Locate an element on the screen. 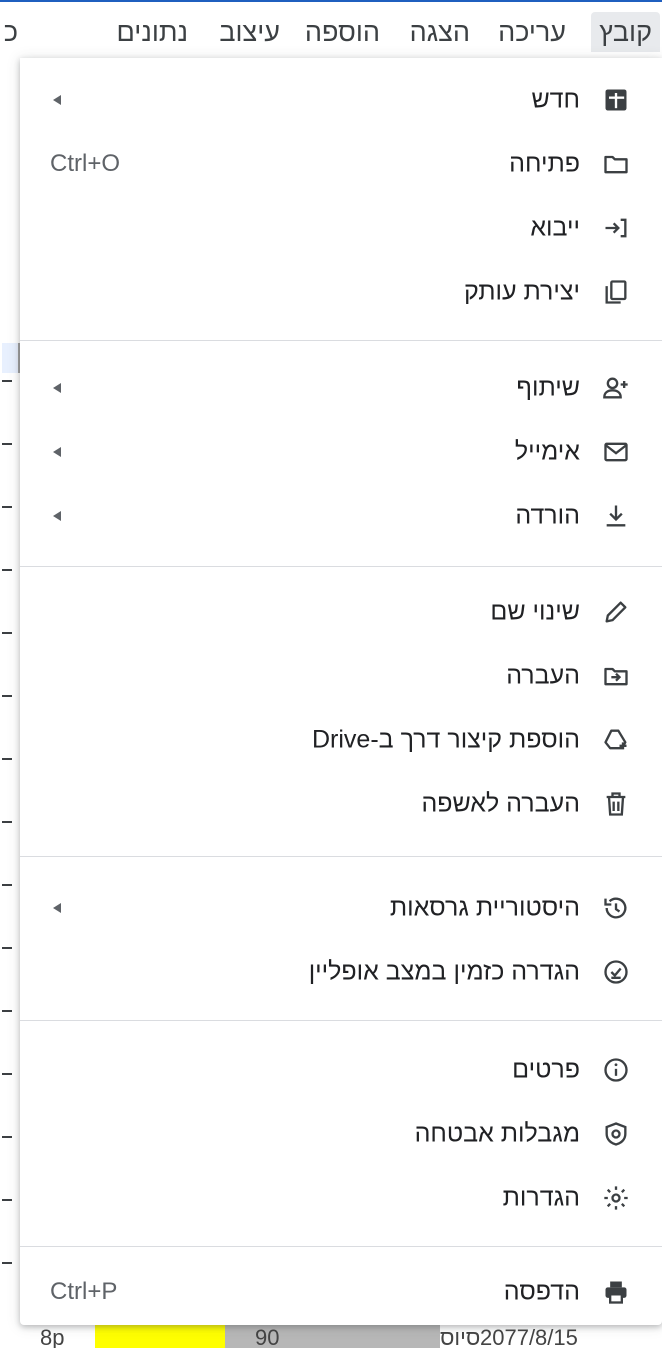  menu-item-move-to-trash: העברה לאשפה is located at coordinates (341, 804).